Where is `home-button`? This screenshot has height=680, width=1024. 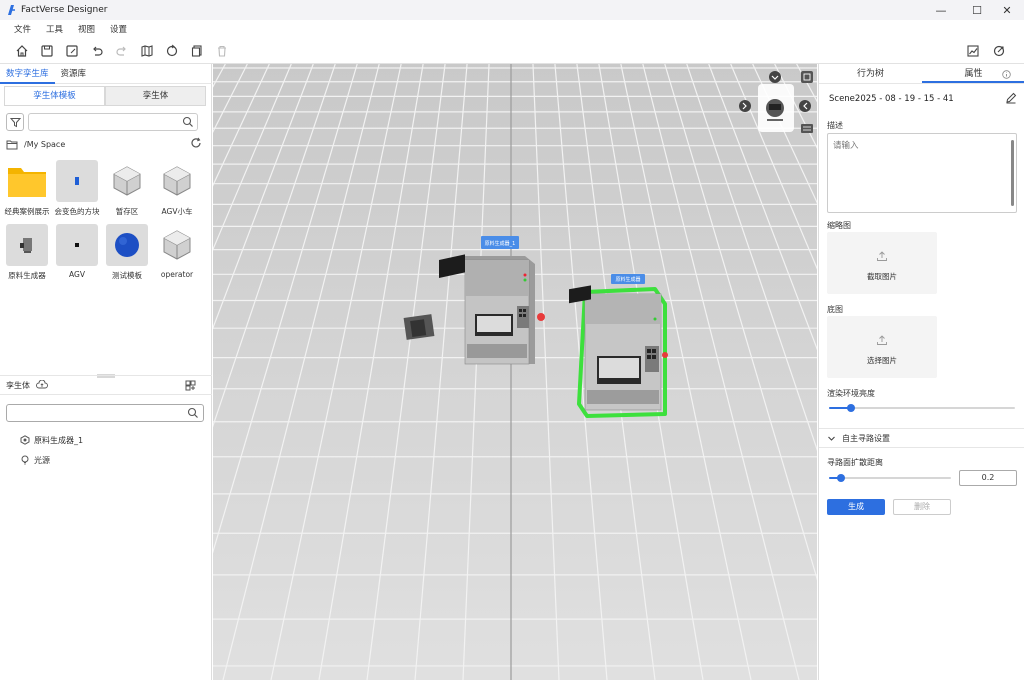
home-button is located at coordinates (22, 51).